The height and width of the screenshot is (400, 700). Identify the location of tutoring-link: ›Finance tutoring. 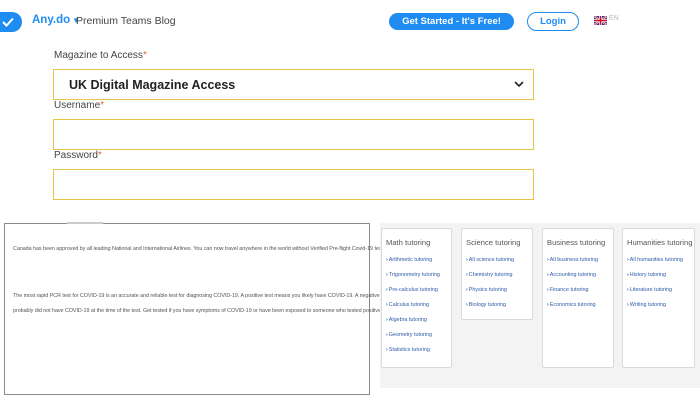
(572, 294).